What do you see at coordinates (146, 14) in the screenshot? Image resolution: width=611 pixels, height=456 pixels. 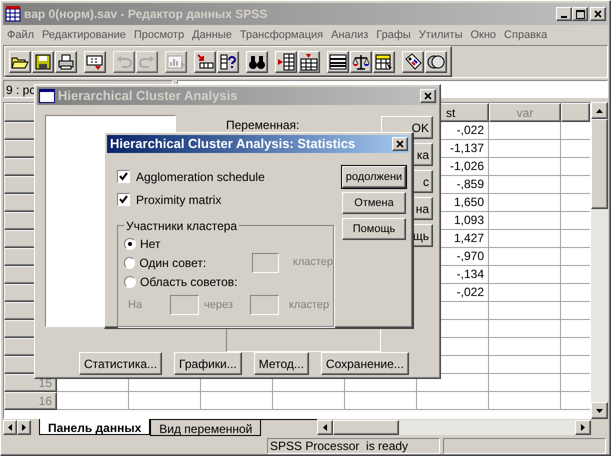 I see `window-title: вар 0(норм).sav - Редактор данных SPSS` at bounding box center [146, 14].